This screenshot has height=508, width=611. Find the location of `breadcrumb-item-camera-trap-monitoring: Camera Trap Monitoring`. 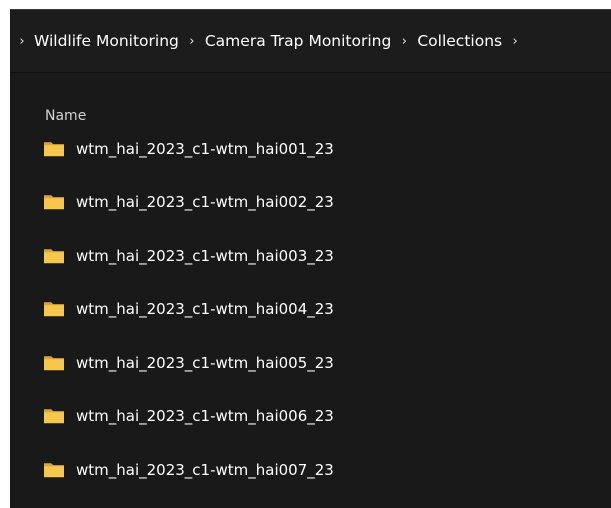

breadcrumb-item-camera-trap-monitoring: Camera Trap Monitoring is located at coordinates (298, 41).